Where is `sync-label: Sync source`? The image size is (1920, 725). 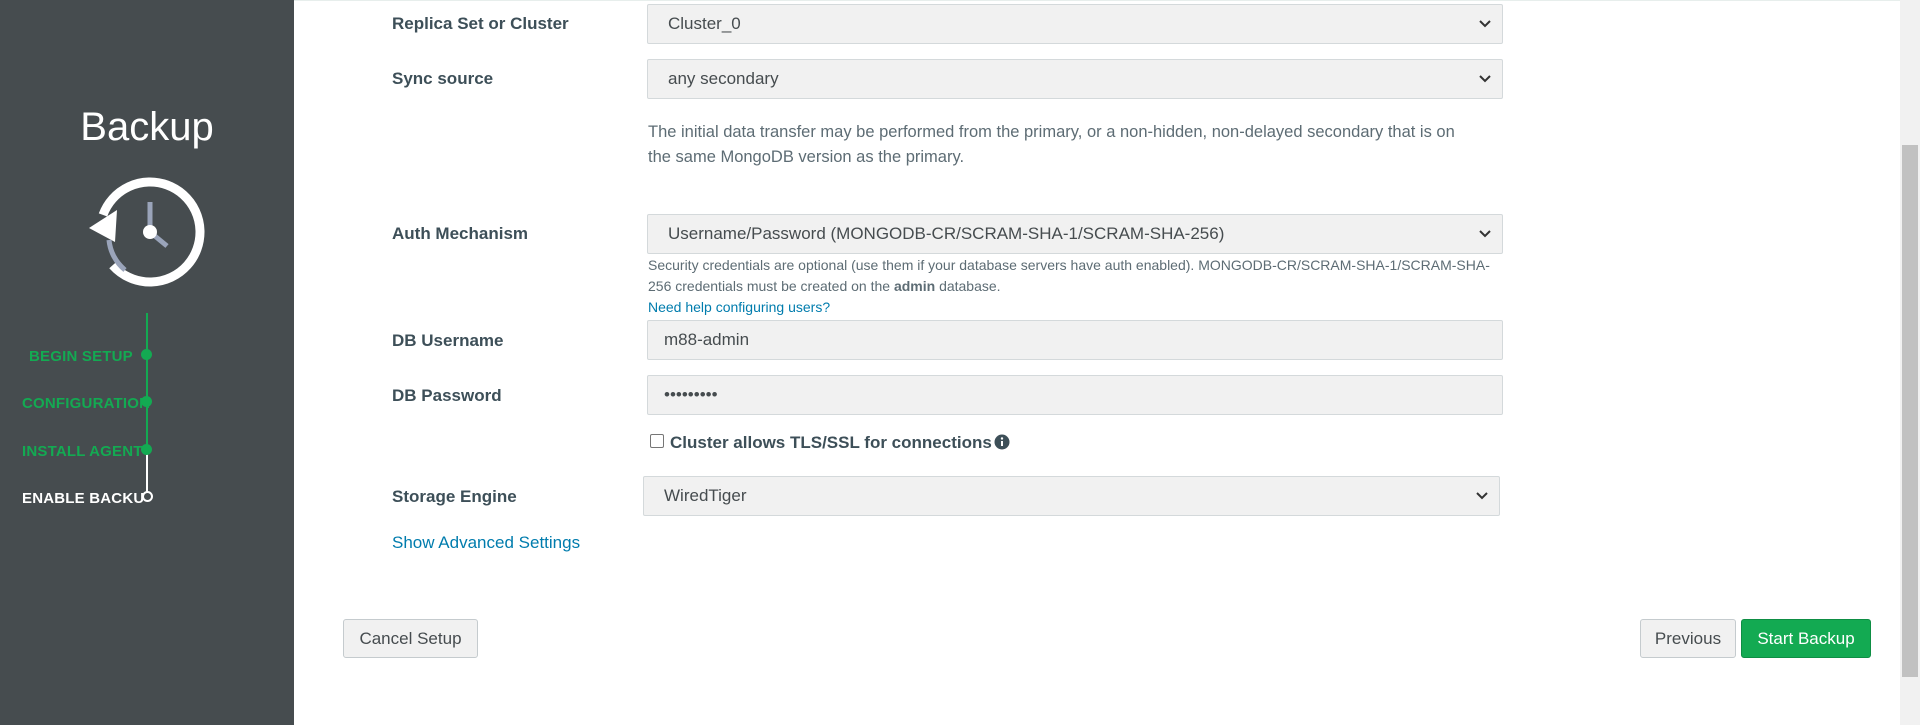
sync-label: Sync source is located at coordinates (443, 78).